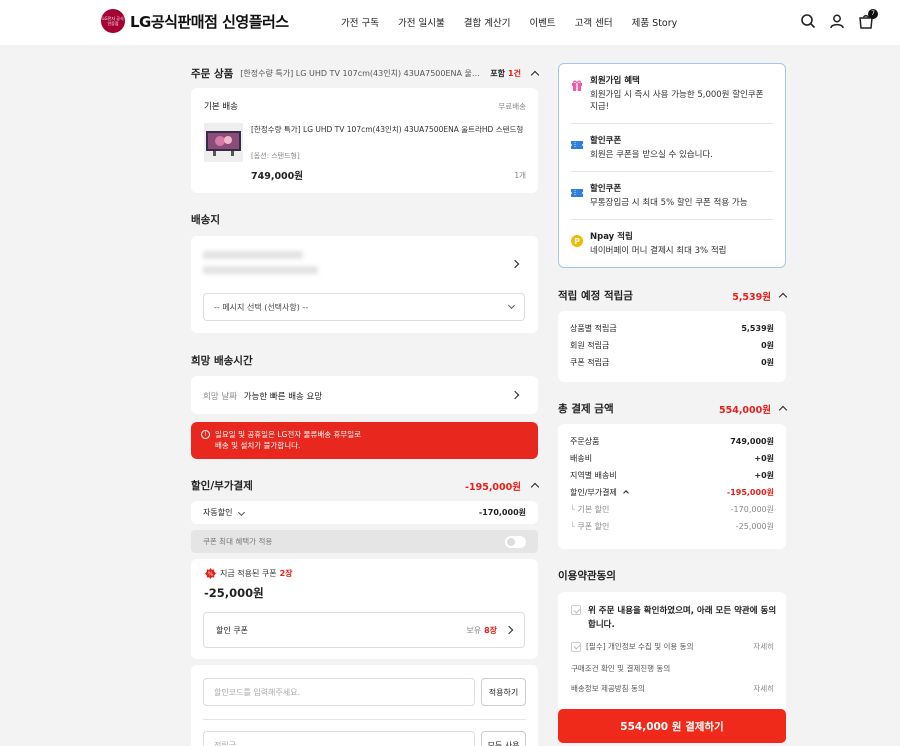  Describe the element at coordinates (288, 434) in the screenshot. I see `notice-line-1: 일요일 및 공휴일은 LG전자 물류배송 휴무일로` at that location.